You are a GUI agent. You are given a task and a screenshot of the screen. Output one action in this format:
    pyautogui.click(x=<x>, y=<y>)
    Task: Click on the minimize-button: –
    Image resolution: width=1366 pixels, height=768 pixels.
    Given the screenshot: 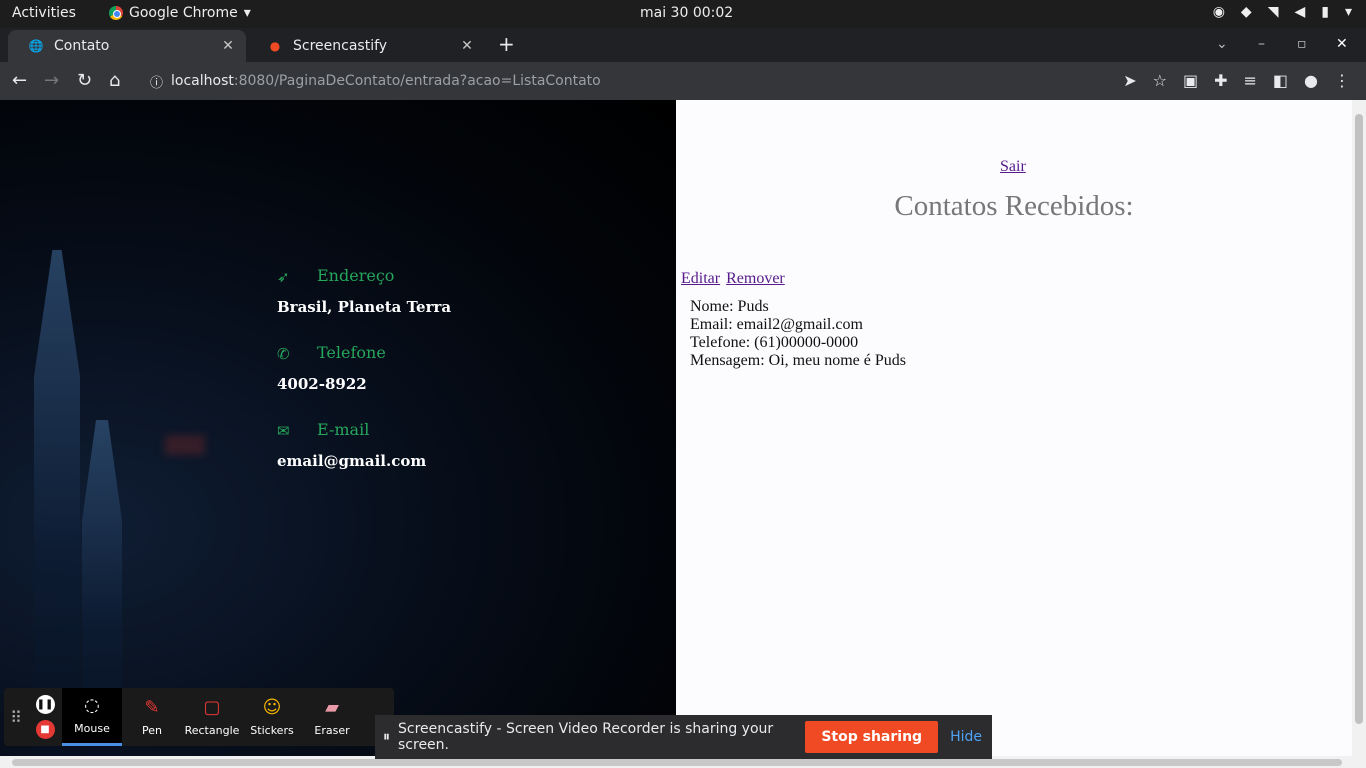 What is the action you would take?
    pyautogui.click(x=1261, y=44)
    